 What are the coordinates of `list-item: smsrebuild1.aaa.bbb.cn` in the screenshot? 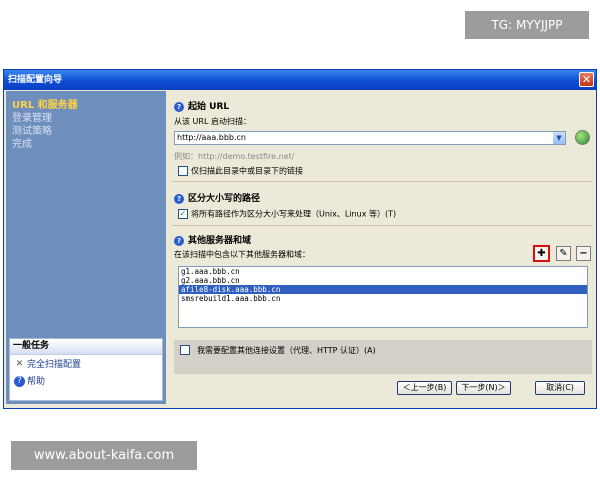 It's located at (383, 298).